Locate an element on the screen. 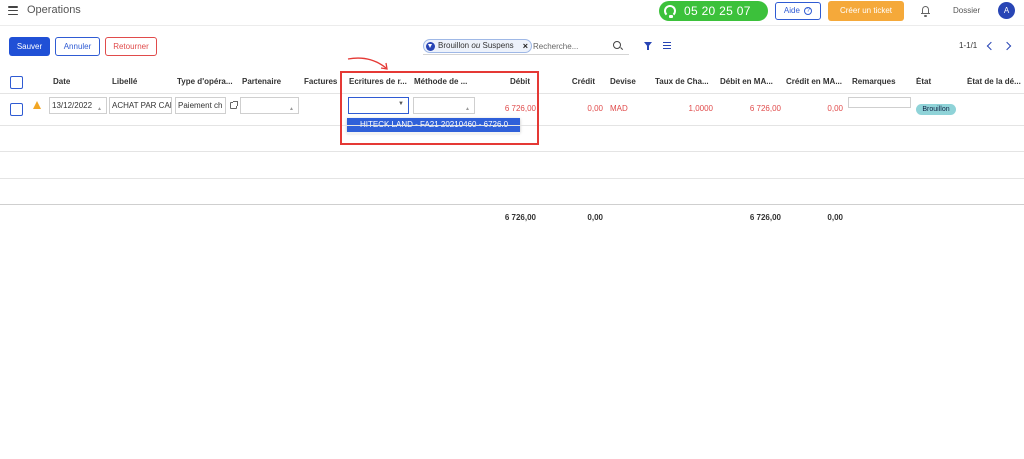 This screenshot has height=459, width=1024. pager-range: 1-1/1 is located at coordinates (968, 45).